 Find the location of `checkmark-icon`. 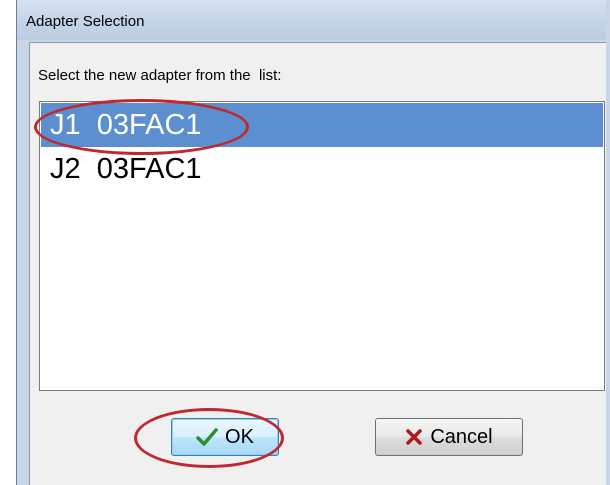

checkmark-icon is located at coordinates (207, 437).